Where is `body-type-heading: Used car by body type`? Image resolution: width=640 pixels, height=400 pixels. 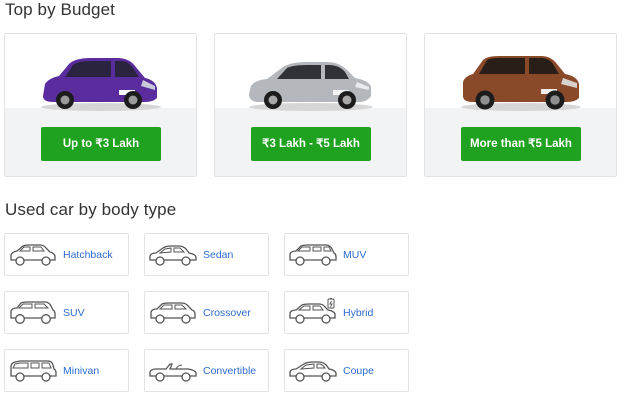
body-type-heading: Used car by body type is located at coordinates (91, 209).